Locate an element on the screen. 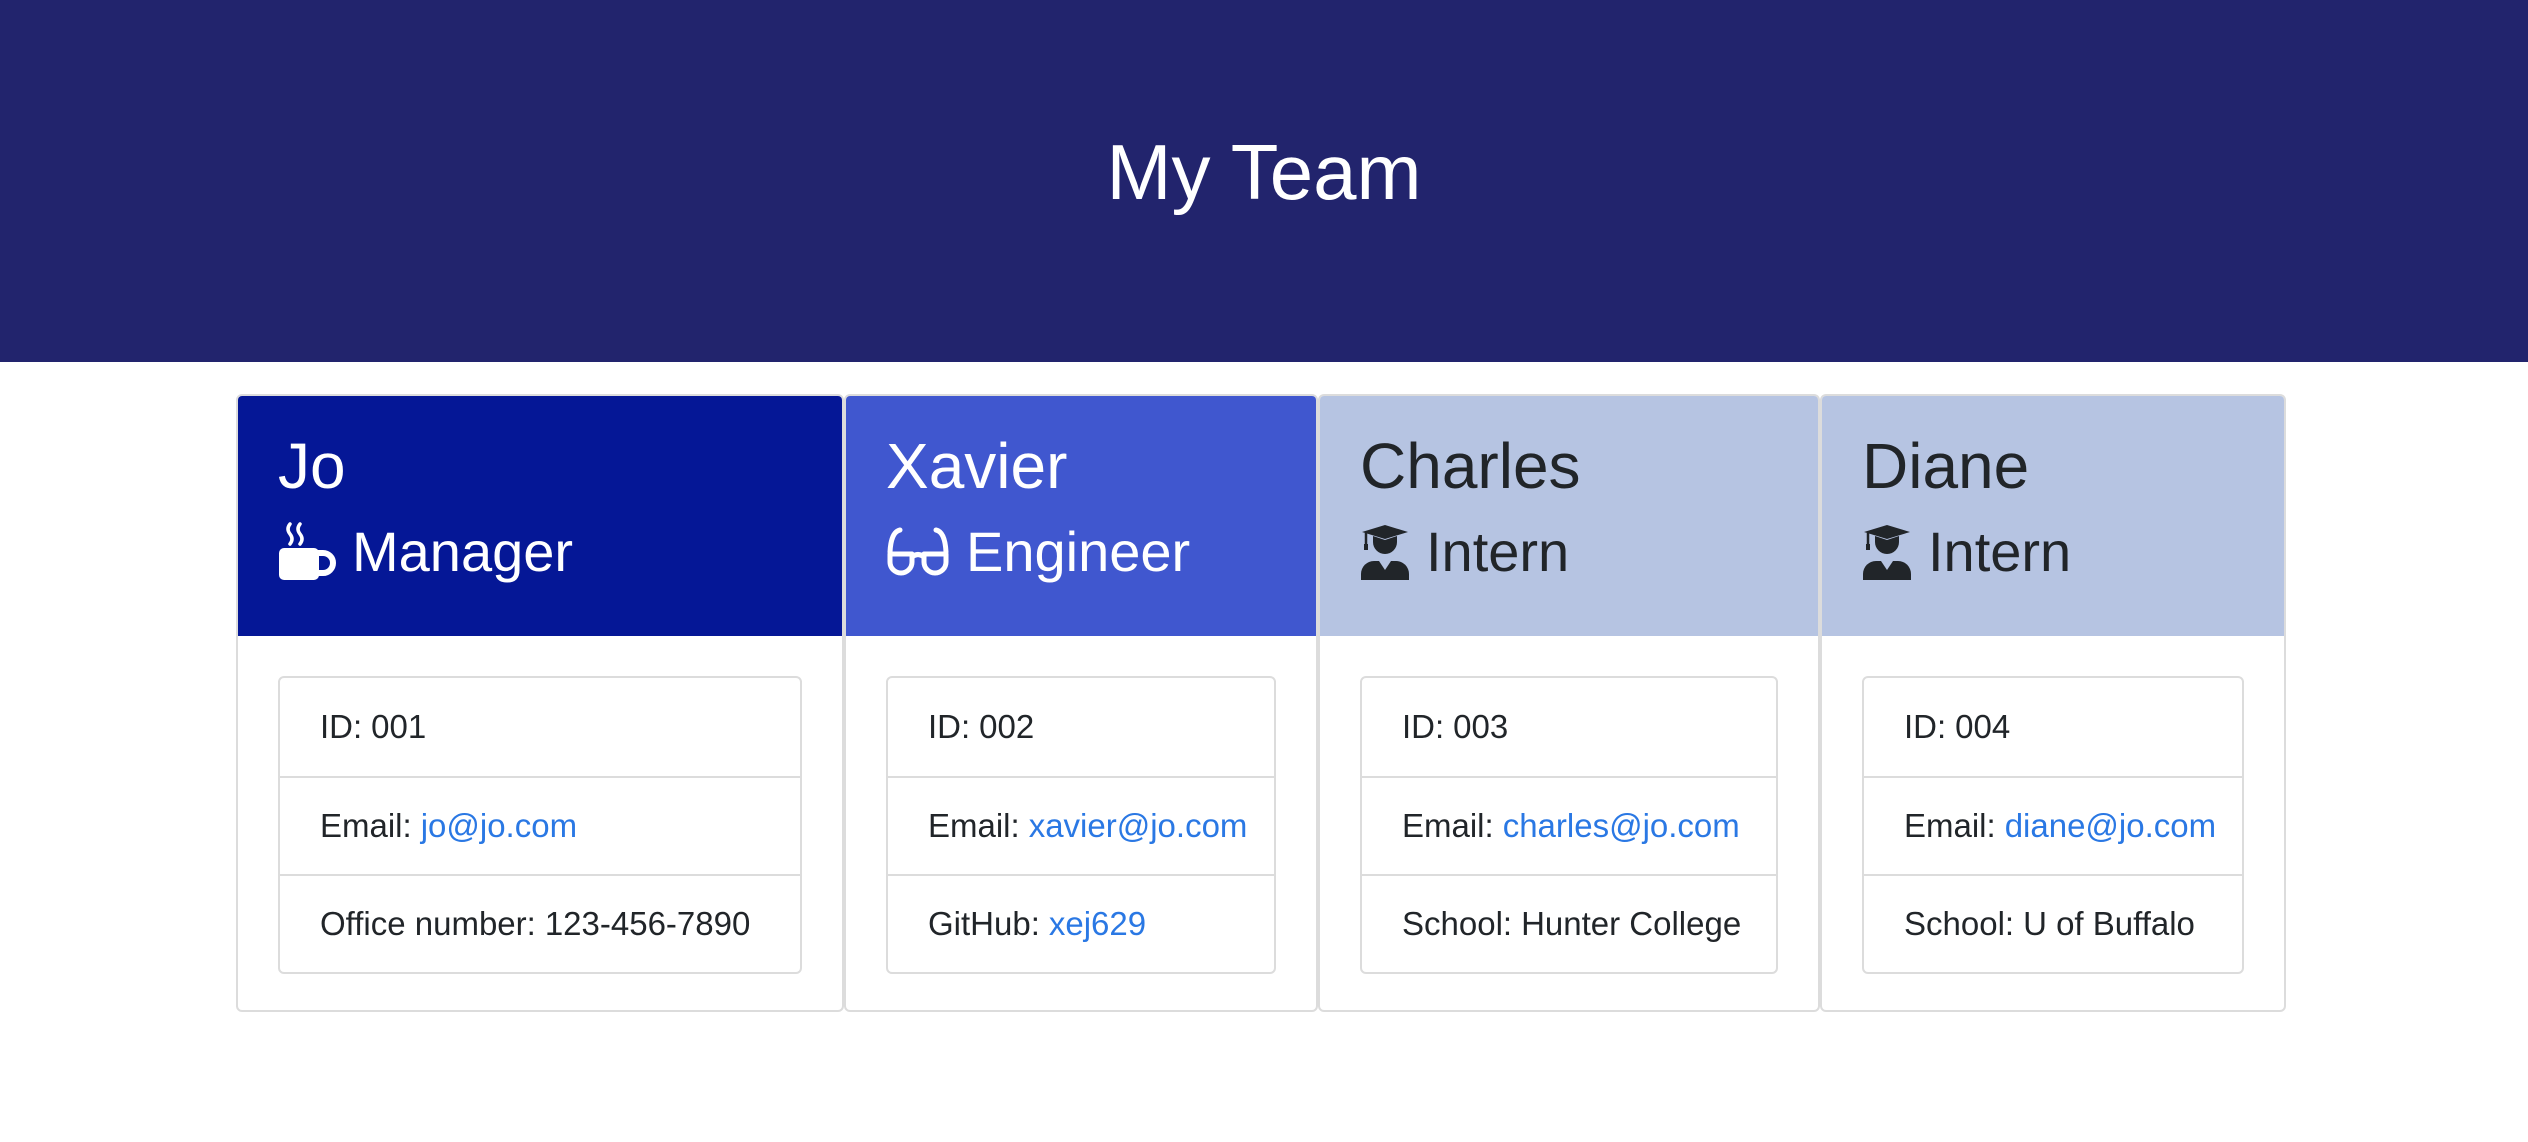 Image resolution: width=2528 pixels, height=1142 pixels. card-header: Jo Manager is located at coordinates (540, 516).